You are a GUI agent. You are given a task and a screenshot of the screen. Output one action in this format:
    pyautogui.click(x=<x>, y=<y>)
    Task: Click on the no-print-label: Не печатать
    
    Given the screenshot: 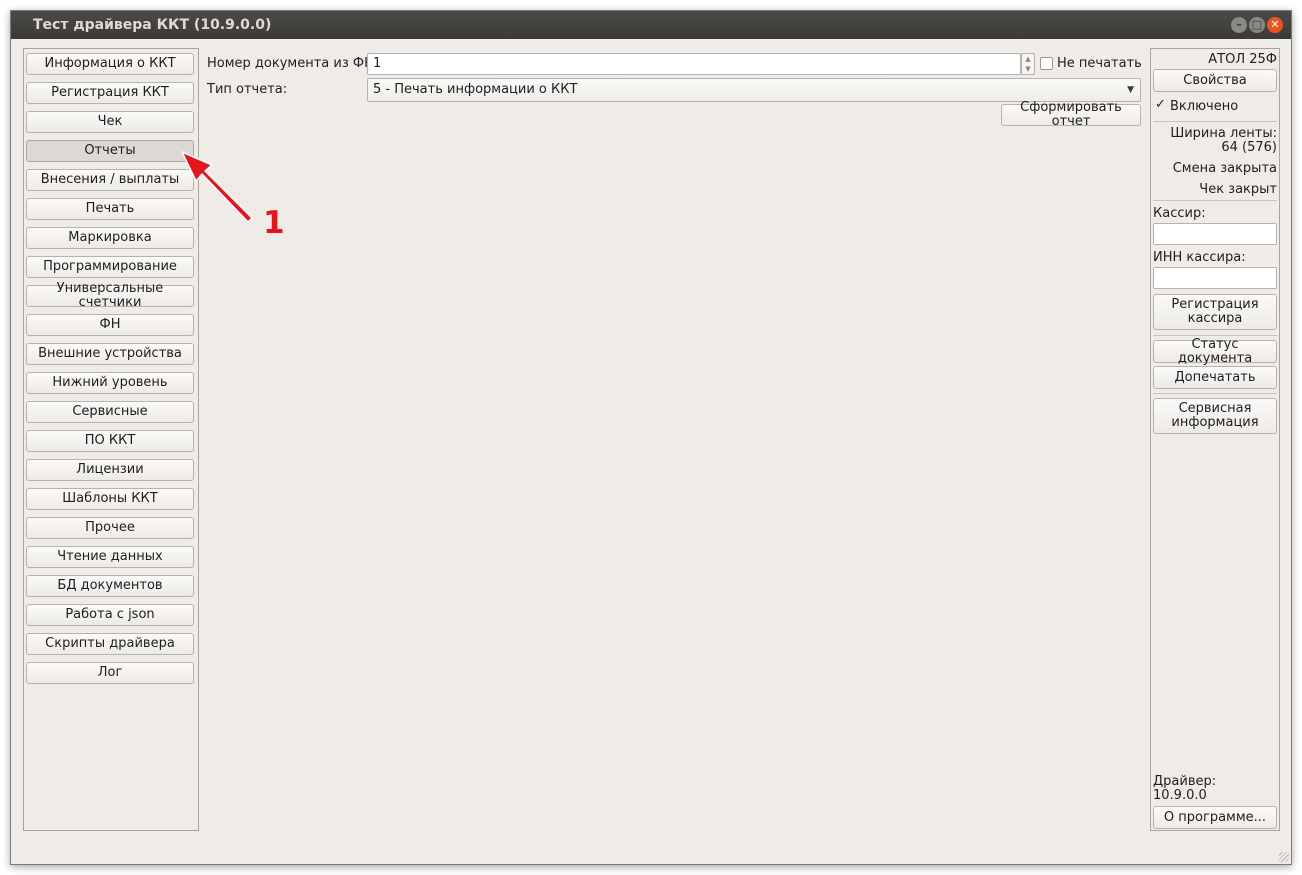 What is the action you would take?
    pyautogui.click(x=1099, y=63)
    